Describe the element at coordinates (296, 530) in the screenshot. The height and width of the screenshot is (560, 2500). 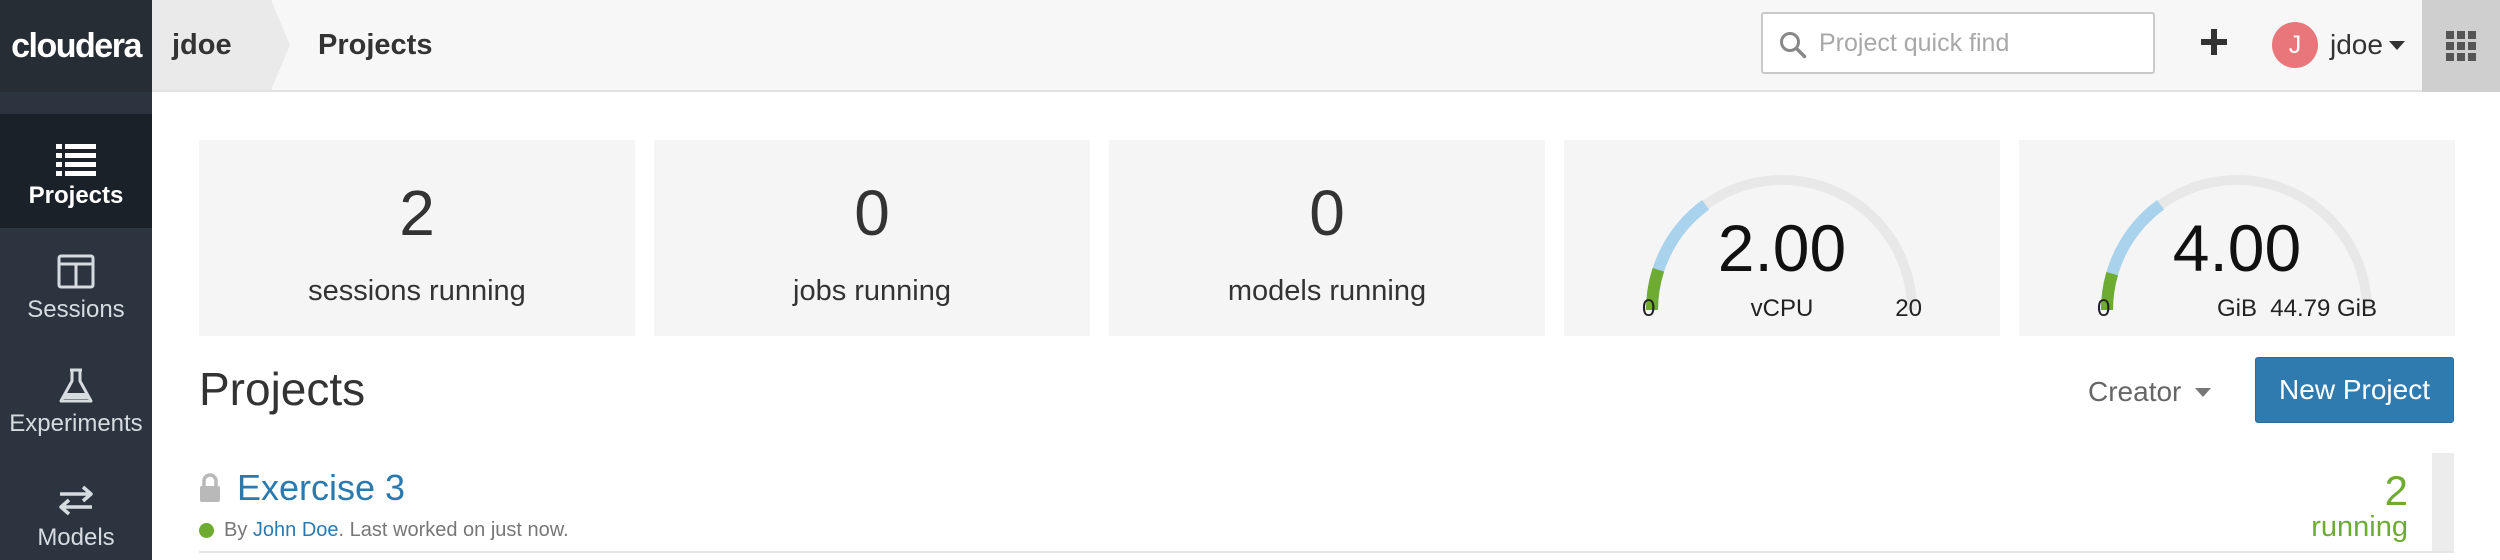
I see `project-creator-link: John Doe` at that location.